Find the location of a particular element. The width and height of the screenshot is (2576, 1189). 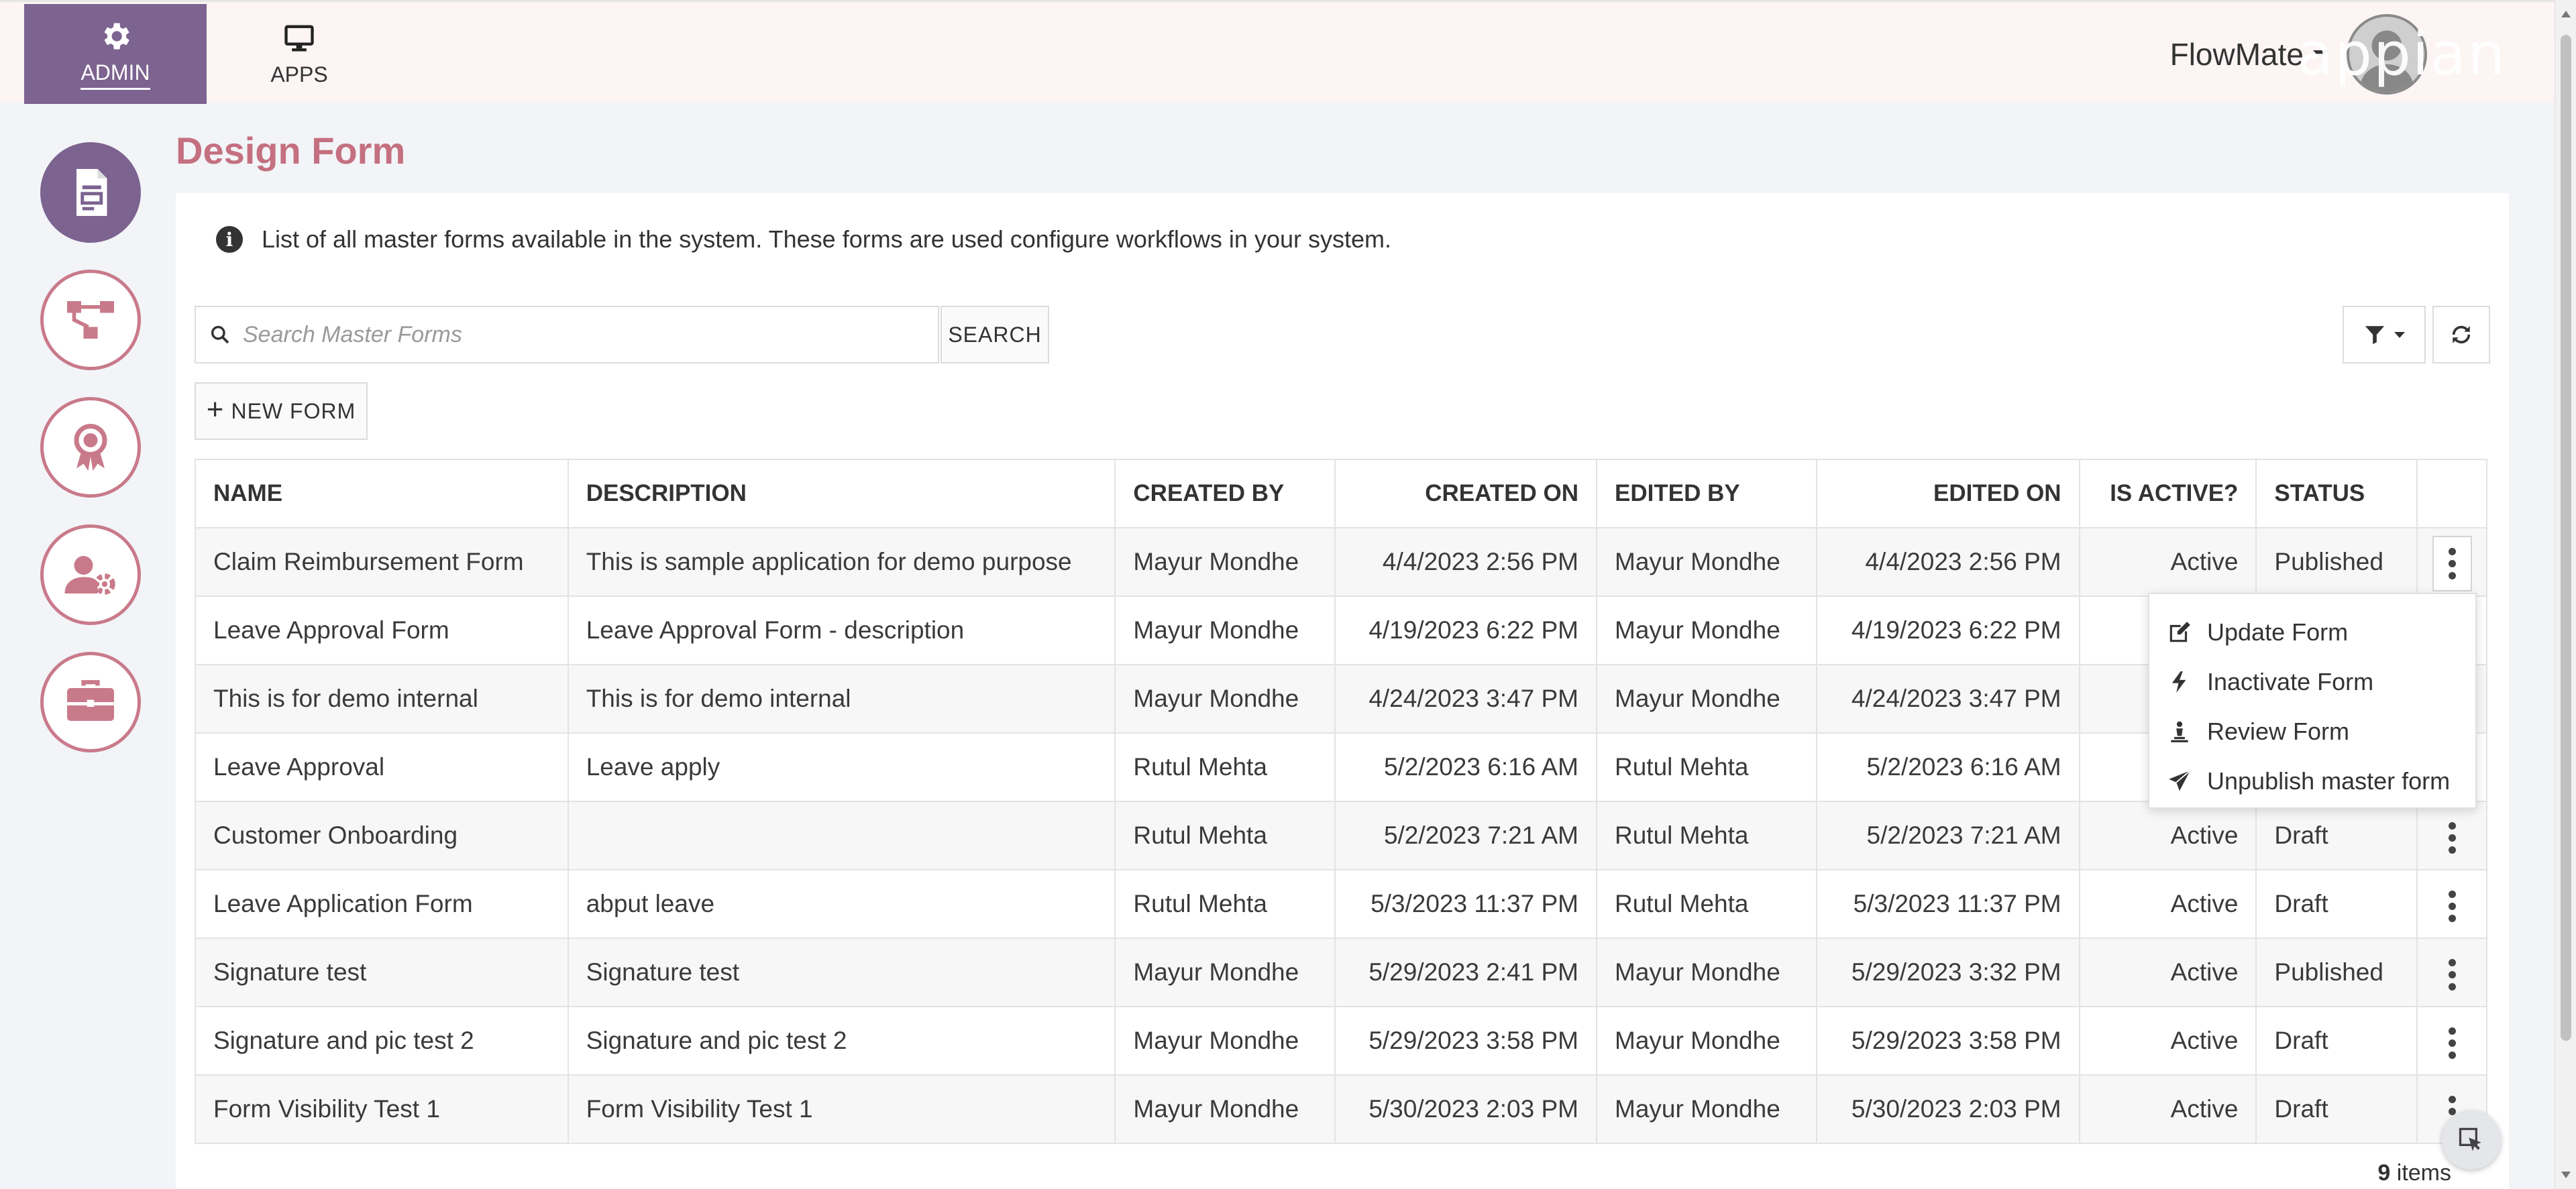

column-header-description: DESCRIPTION is located at coordinates (841, 493).